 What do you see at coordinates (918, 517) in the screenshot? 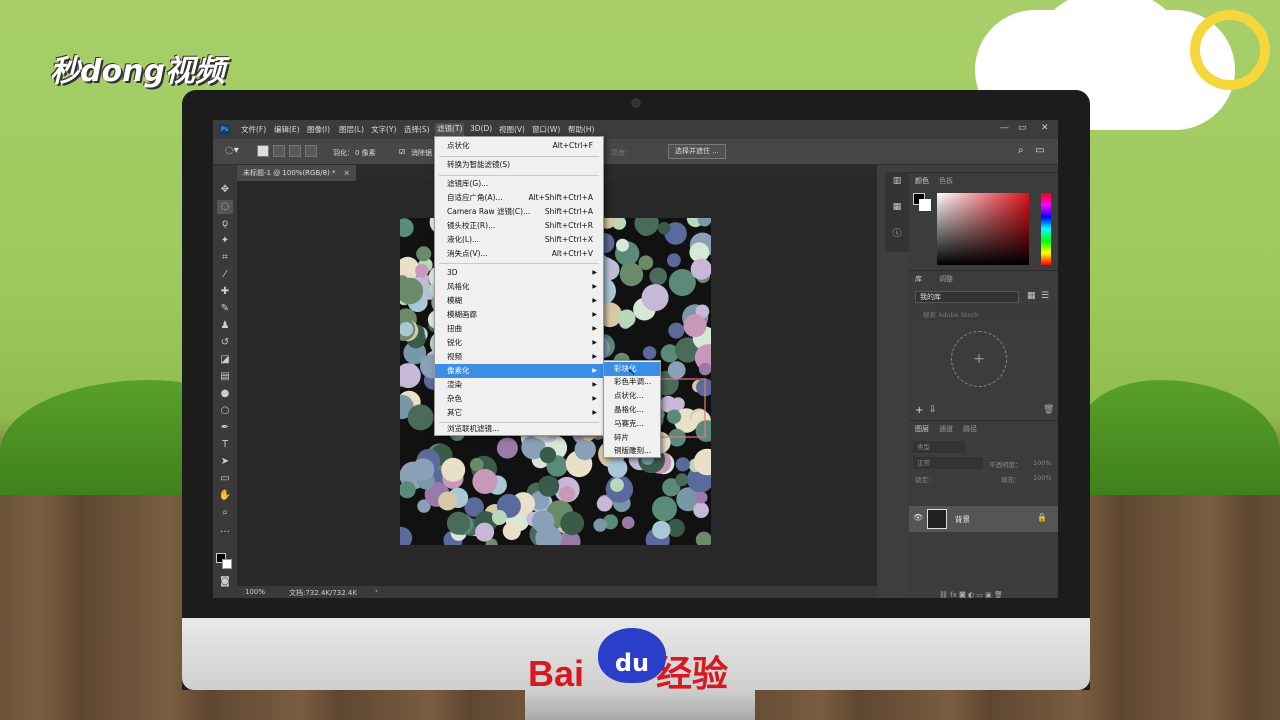
I see `layer-visibility-eye-icon: 👁` at bounding box center [918, 517].